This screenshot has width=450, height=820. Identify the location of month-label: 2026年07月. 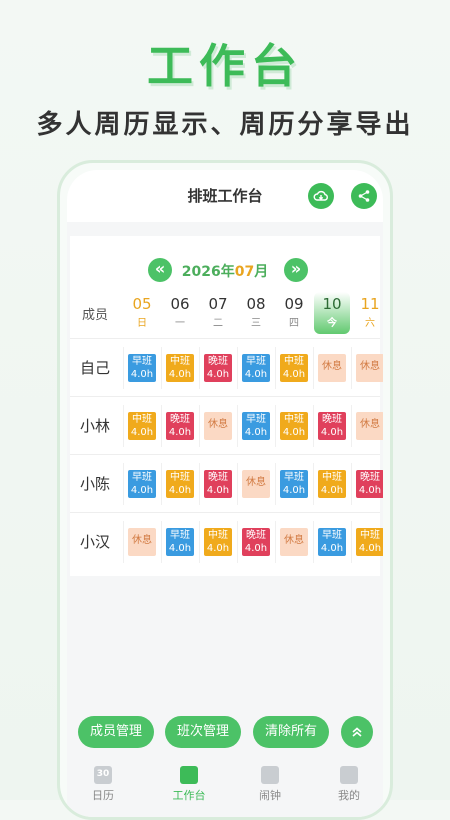
(225, 271).